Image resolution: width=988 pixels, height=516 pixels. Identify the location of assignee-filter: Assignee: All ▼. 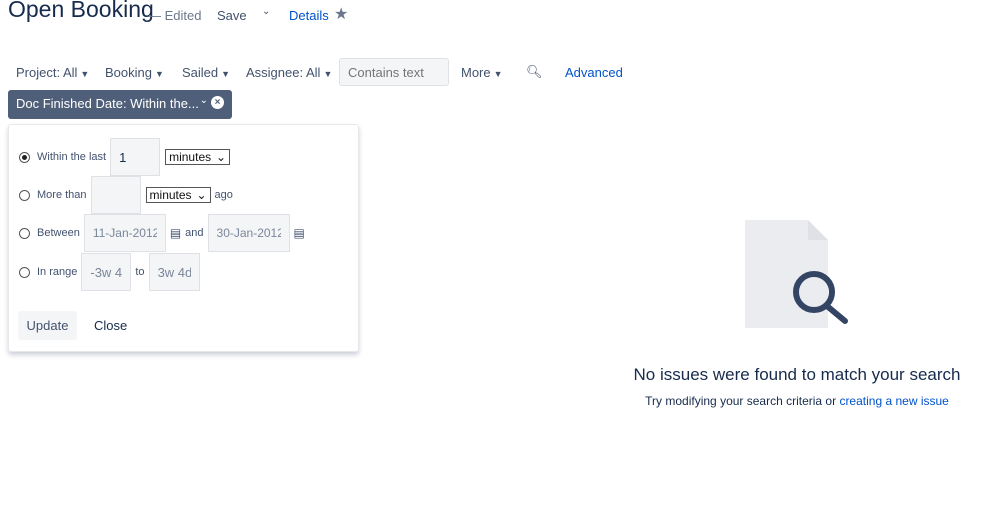
(289, 72).